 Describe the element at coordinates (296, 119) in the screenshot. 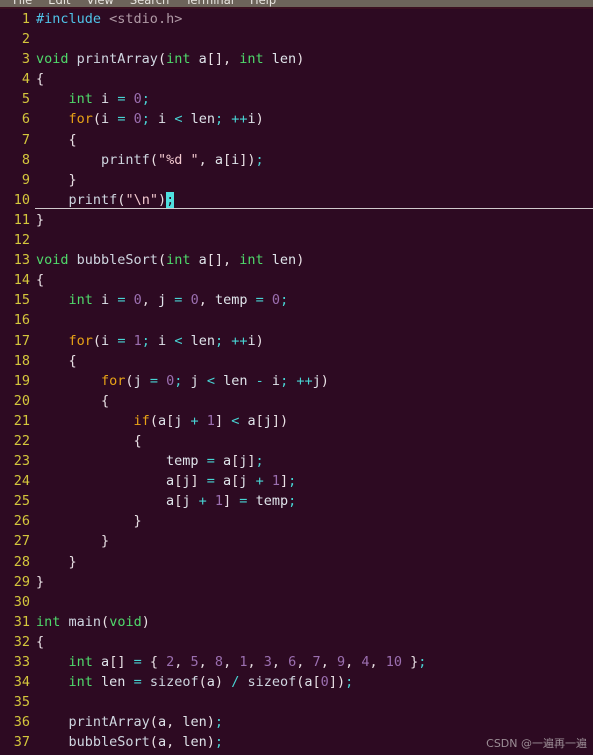

I see `code-line: 6 for(i = 0; i < len; ++i)` at that location.